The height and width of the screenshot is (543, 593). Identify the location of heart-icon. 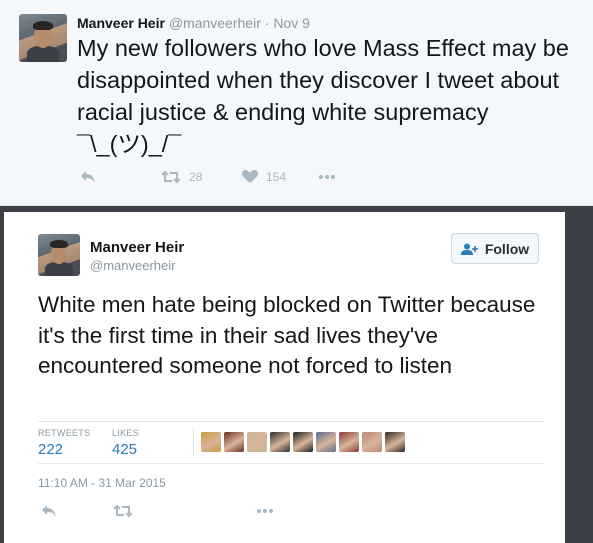
(250, 176).